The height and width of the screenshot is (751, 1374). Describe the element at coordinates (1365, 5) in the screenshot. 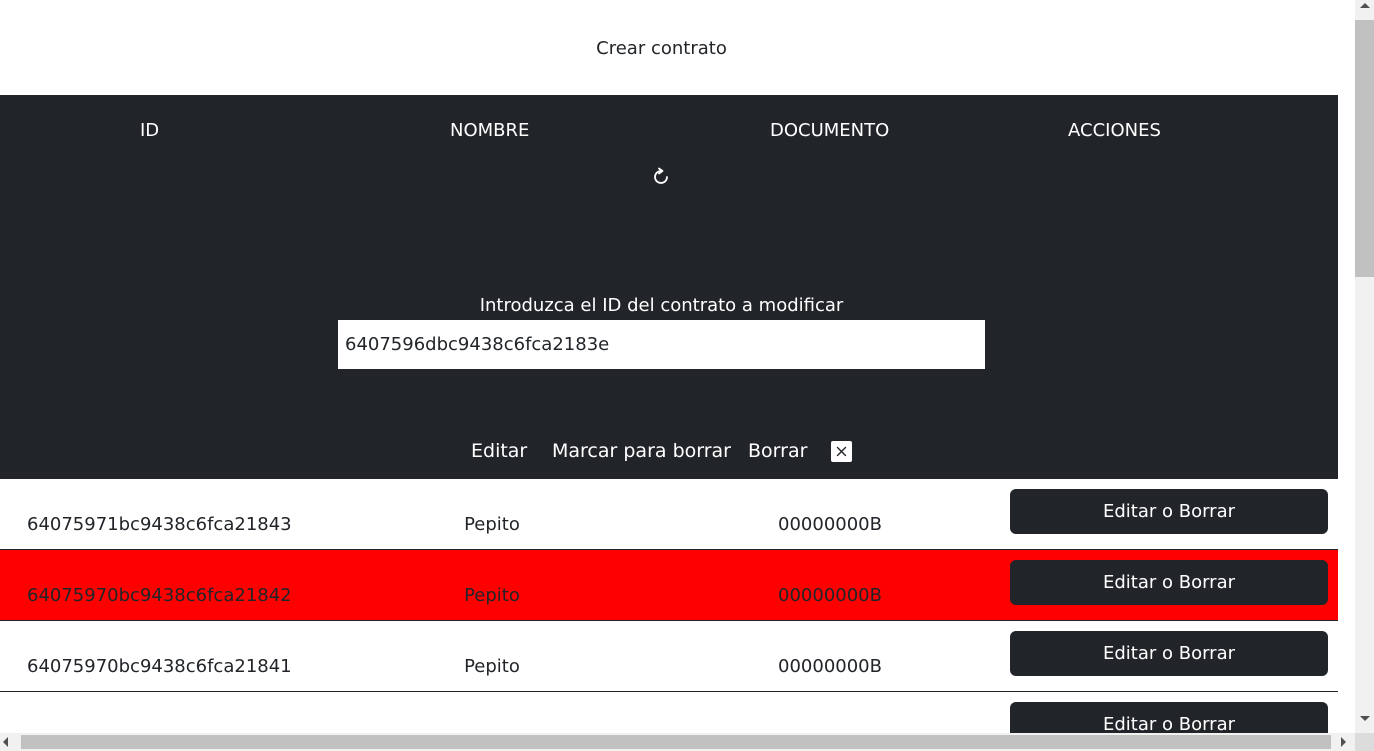

I see `scroll-up-arrow-icon` at that location.